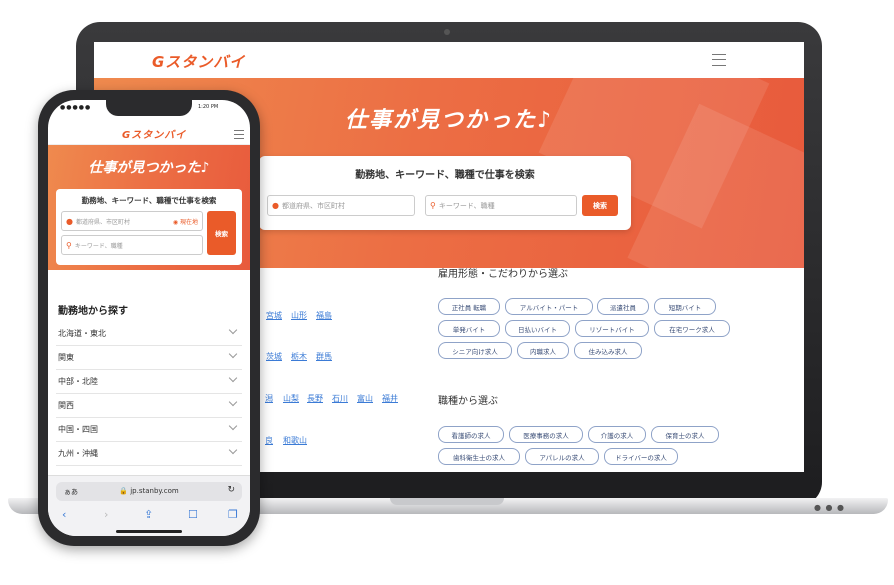 This screenshot has width=894, height=585. I want to click on area-row: 関西, so click(149, 406).